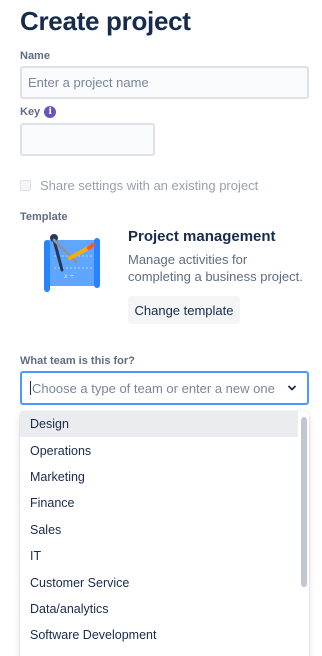 Image resolution: width=322 pixels, height=656 pixels. I want to click on key-label-text: Key, so click(30, 112).